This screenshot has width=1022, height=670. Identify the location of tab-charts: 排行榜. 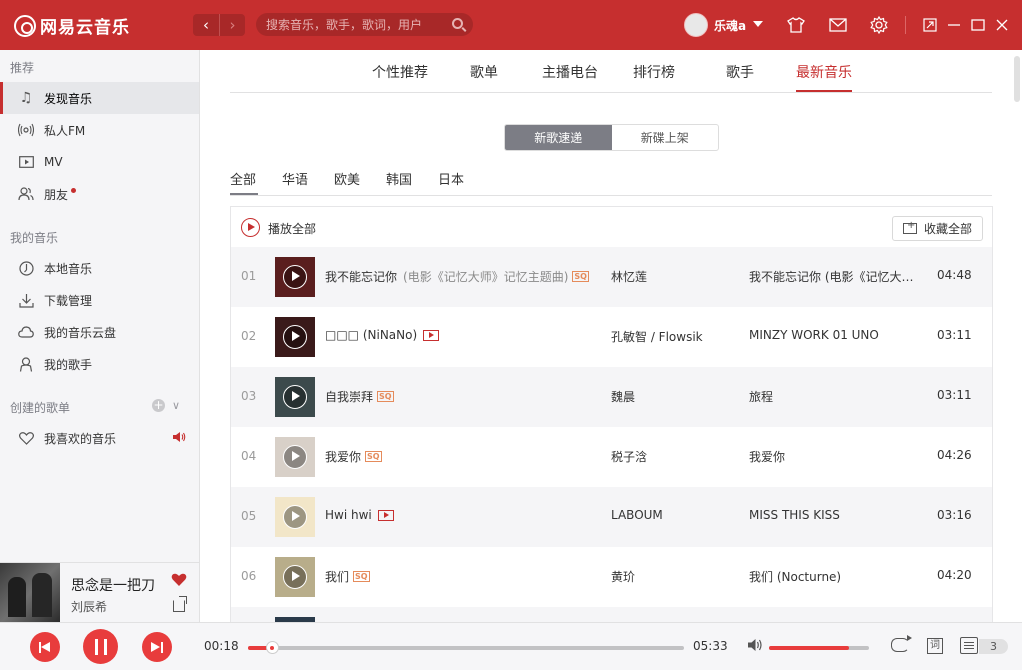
(654, 72).